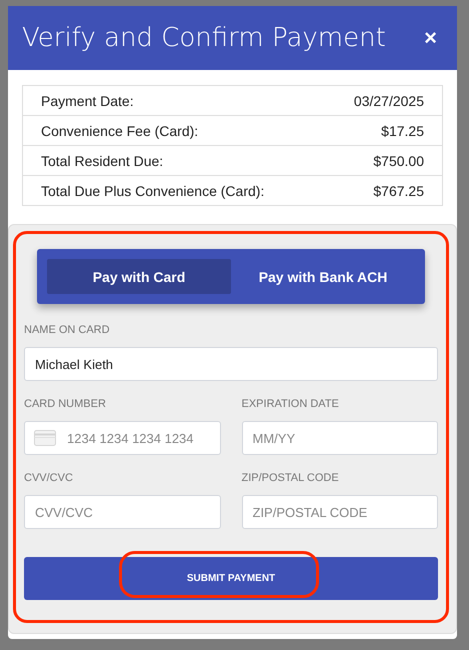 Image resolution: width=469 pixels, height=650 pixels. I want to click on summary-value: 03/27/2025, so click(389, 100).